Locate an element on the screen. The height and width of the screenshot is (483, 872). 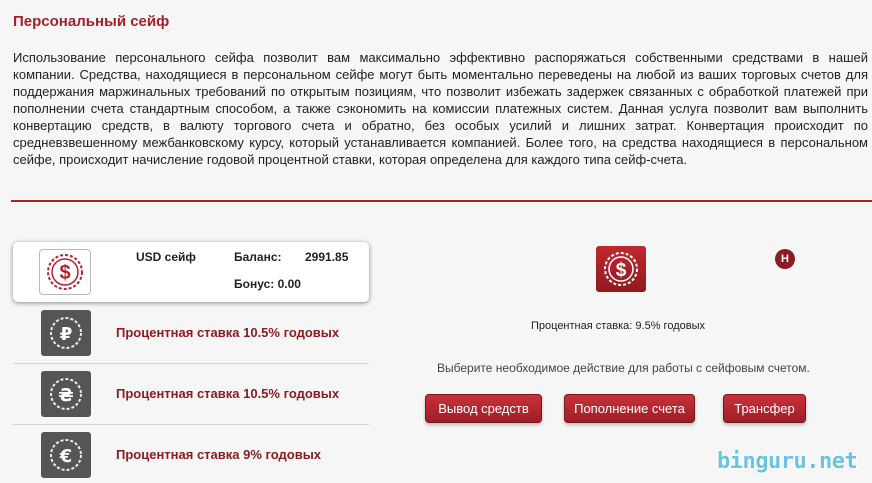
euro-safe-icon: € is located at coordinates (66, 455).